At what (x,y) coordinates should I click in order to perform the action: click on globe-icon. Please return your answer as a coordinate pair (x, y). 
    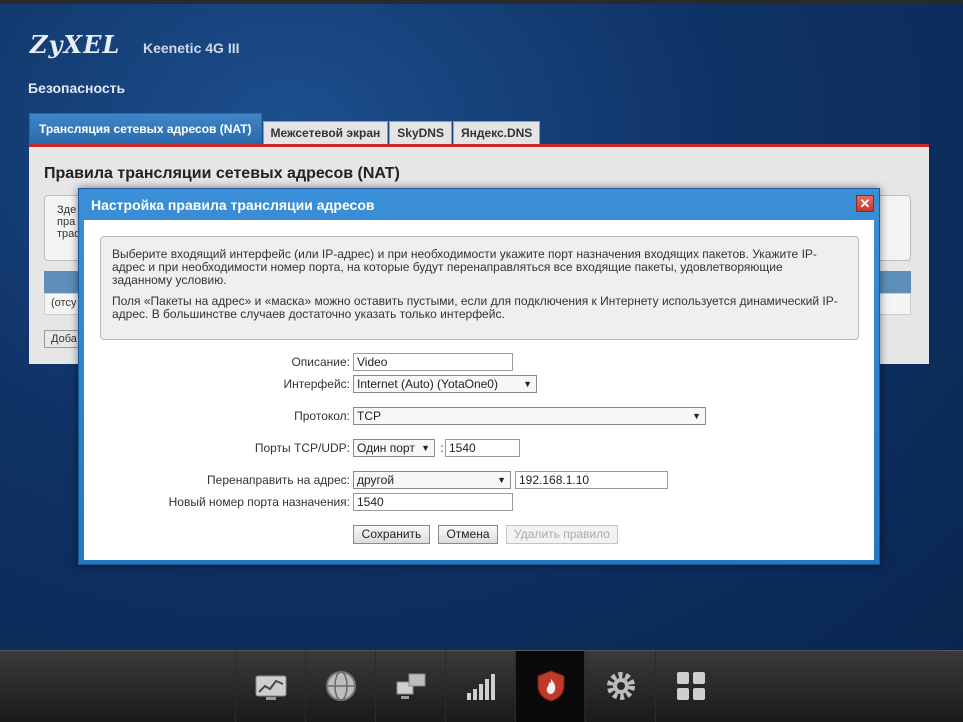
    Looking at the image, I should click on (341, 686).